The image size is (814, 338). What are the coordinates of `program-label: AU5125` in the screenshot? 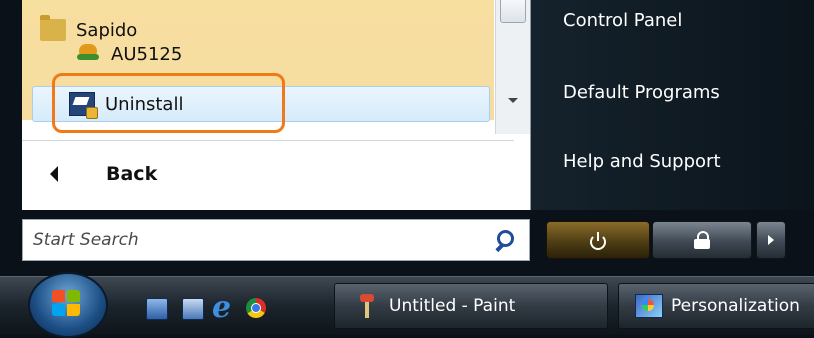 It's located at (147, 54).